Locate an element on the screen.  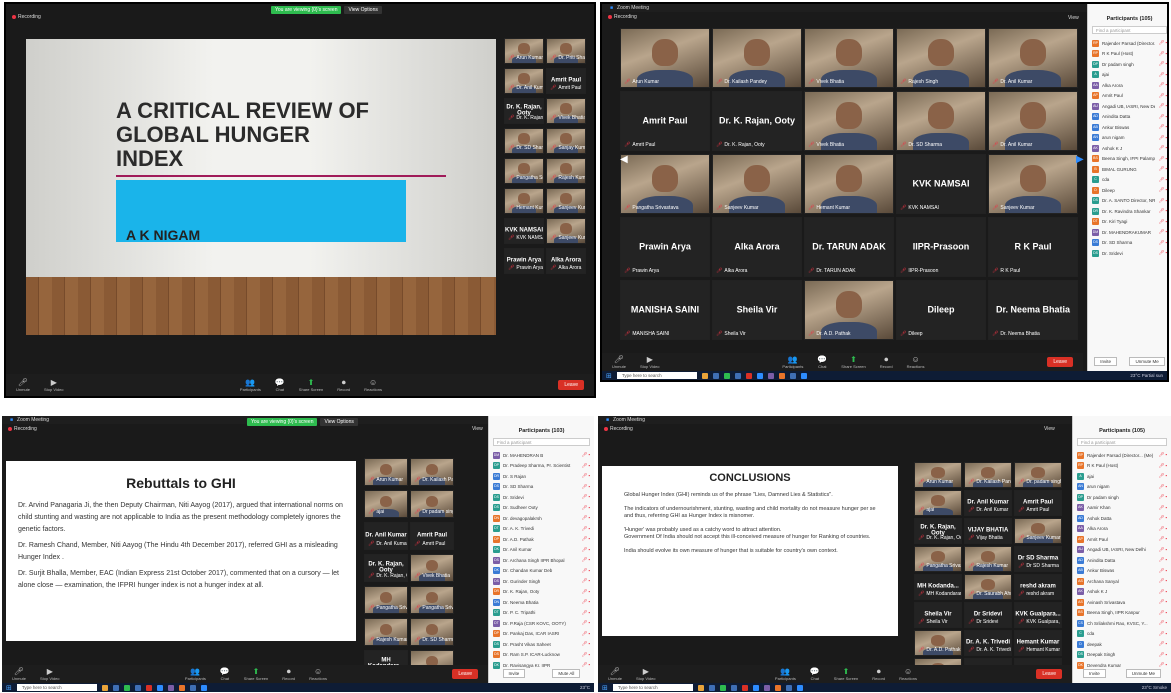
taskbar-search-input: Type here to search is located at coordinates (56, 687).